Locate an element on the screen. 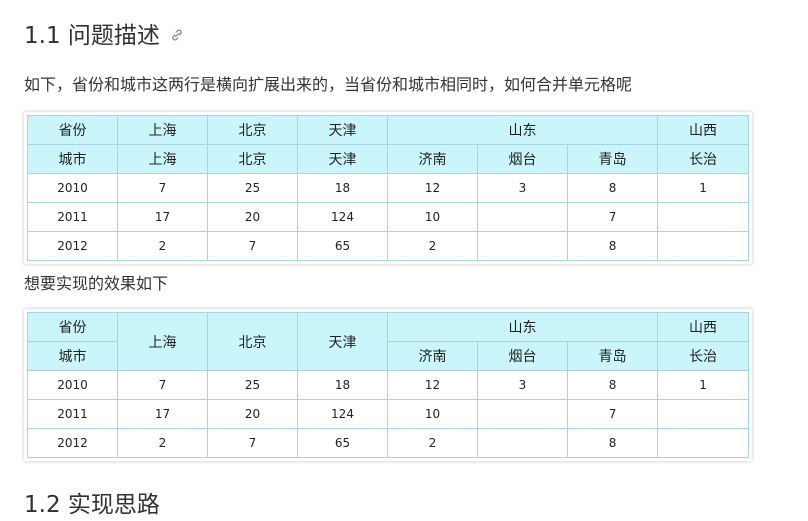 Image resolution: width=808 pixels, height=521 pixels. link-icon is located at coordinates (177, 35).